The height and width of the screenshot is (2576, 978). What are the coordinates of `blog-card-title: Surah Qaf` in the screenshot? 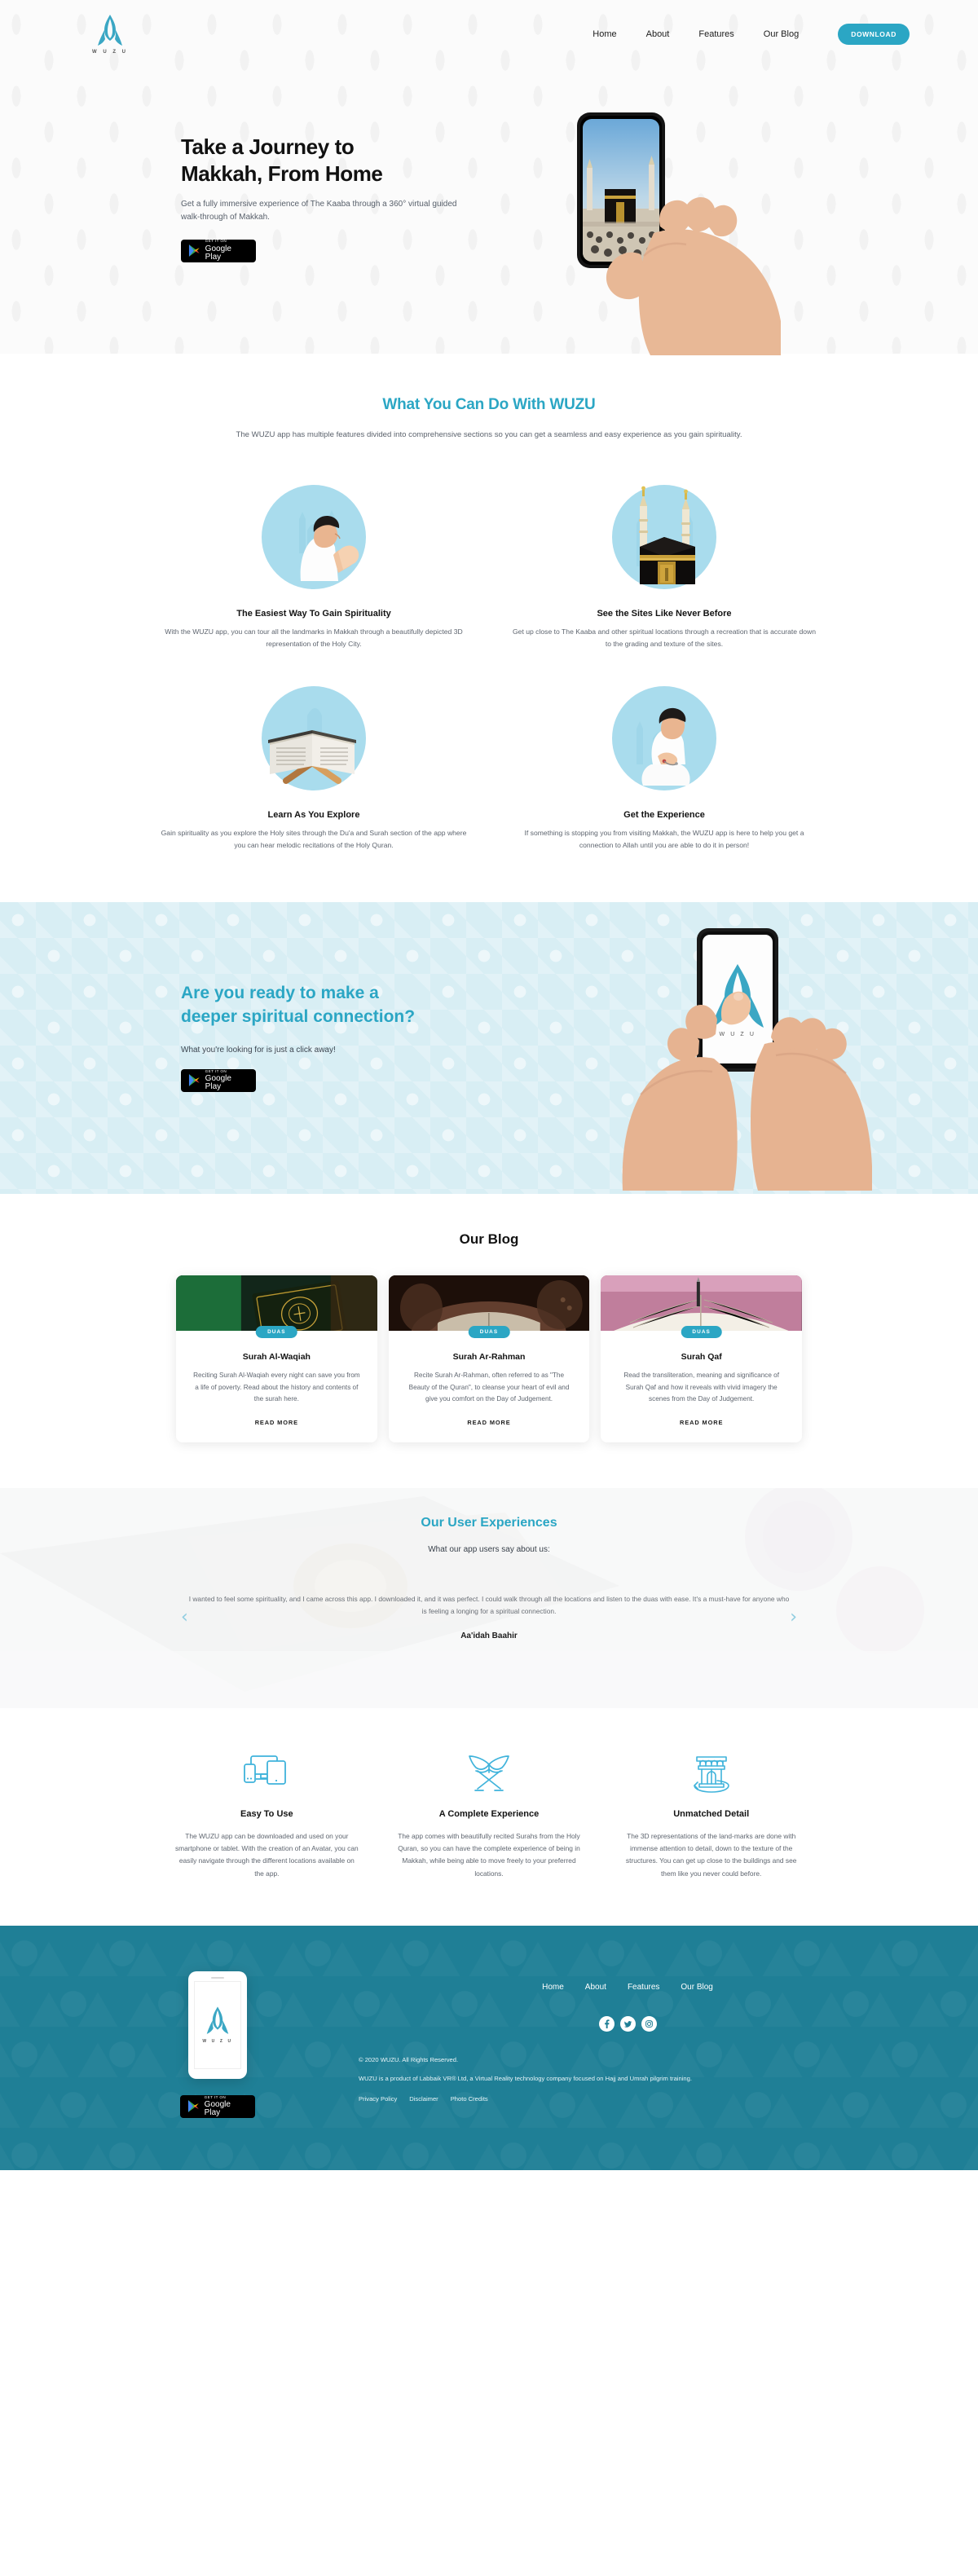 It's located at (701, 1357).